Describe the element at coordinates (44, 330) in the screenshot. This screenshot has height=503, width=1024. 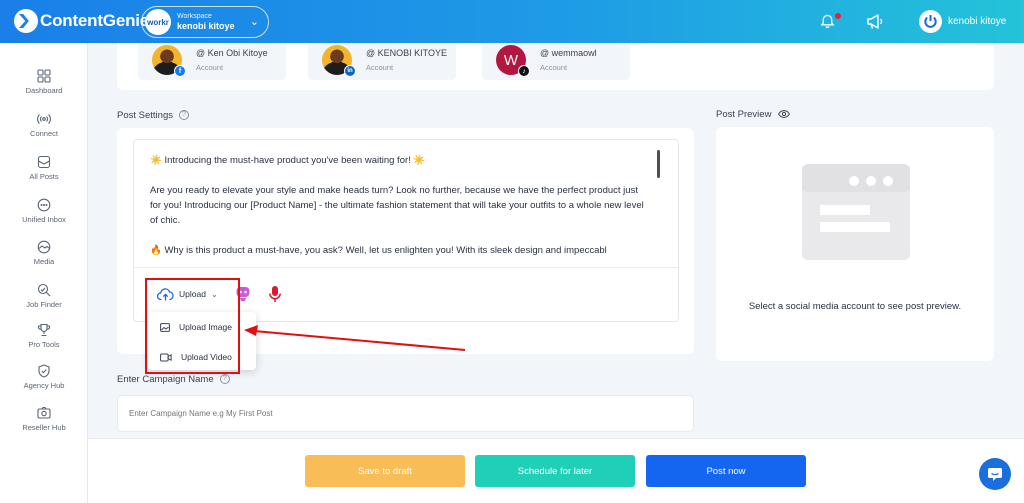
I see `trophy-icon` at that location.